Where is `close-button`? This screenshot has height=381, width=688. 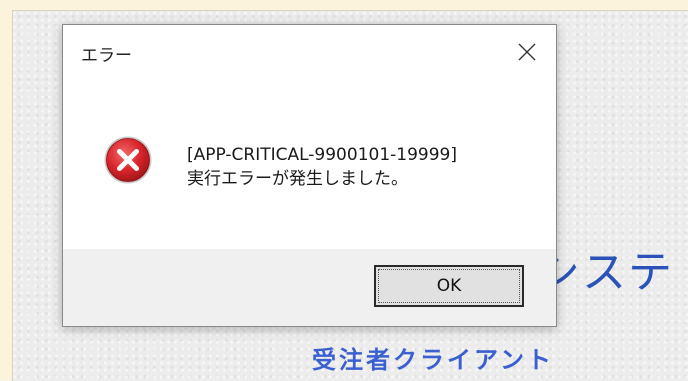 close-button is located at coordinates (527, 52).